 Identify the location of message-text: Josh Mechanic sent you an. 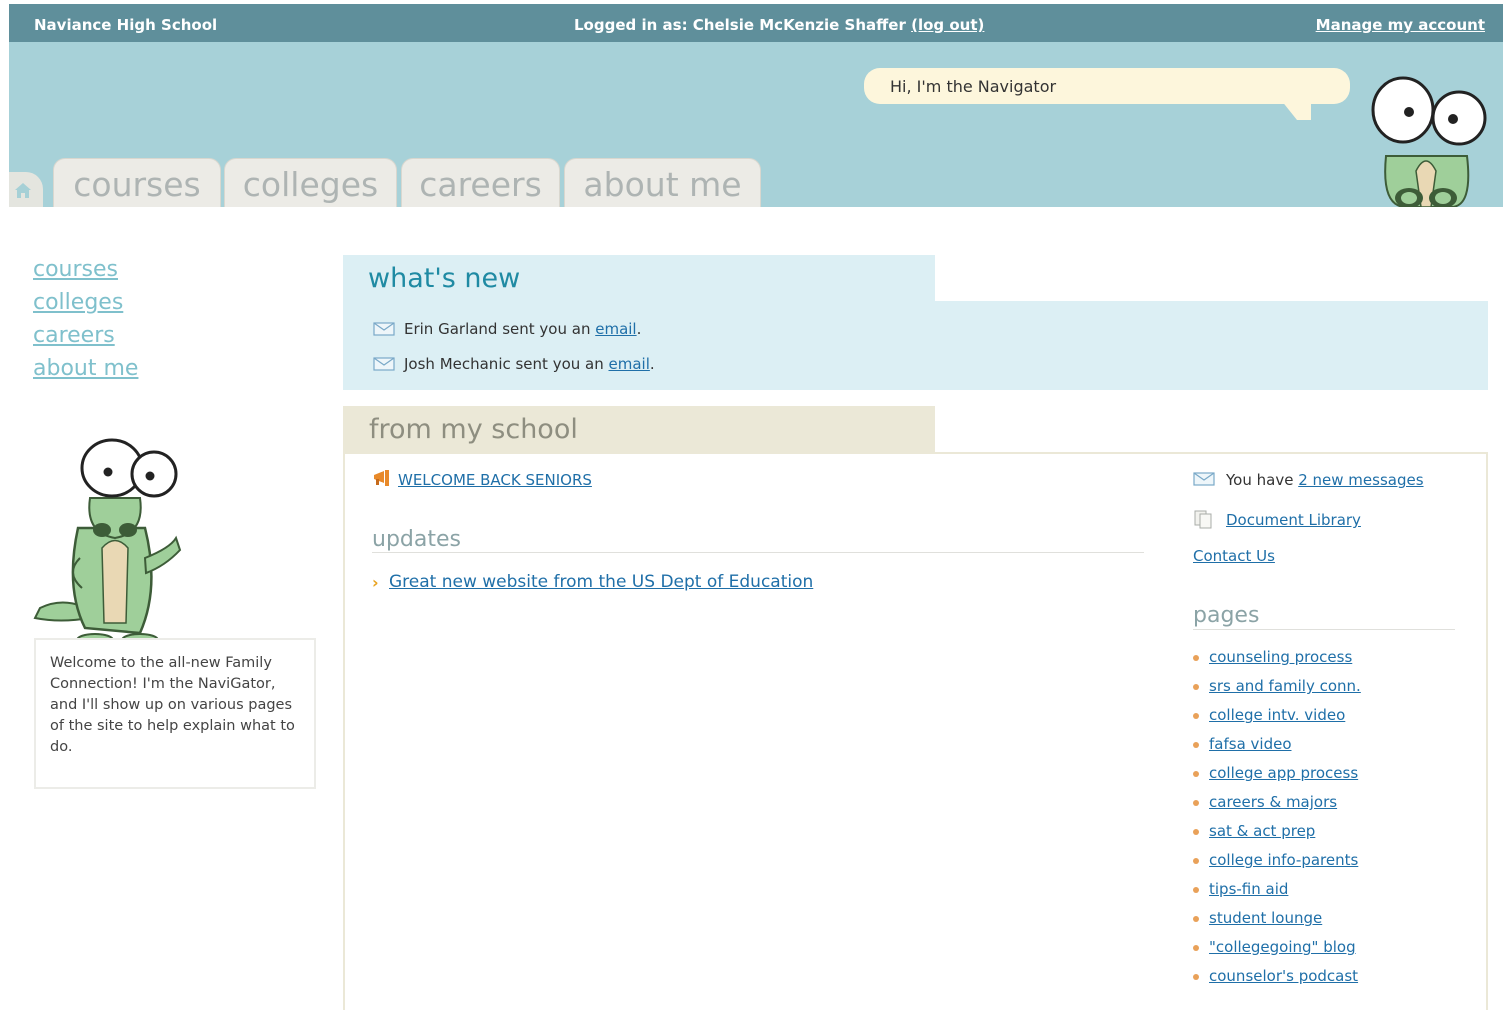
(506, 364).